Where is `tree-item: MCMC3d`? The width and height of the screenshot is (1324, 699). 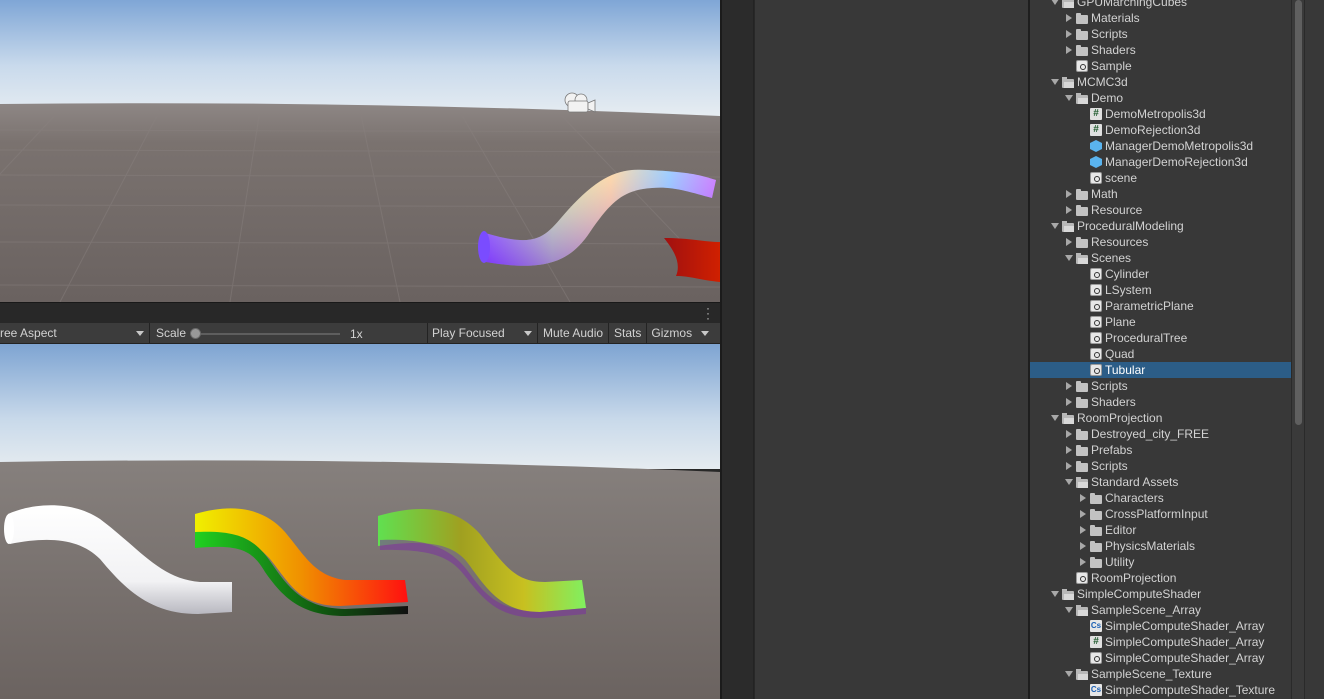
tree-item: MCMC3d is located at coordinates (1160, 82).